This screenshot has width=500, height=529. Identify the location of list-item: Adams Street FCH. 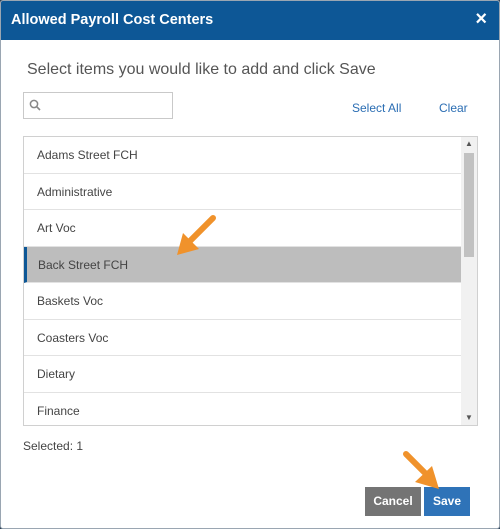
(243, 155).